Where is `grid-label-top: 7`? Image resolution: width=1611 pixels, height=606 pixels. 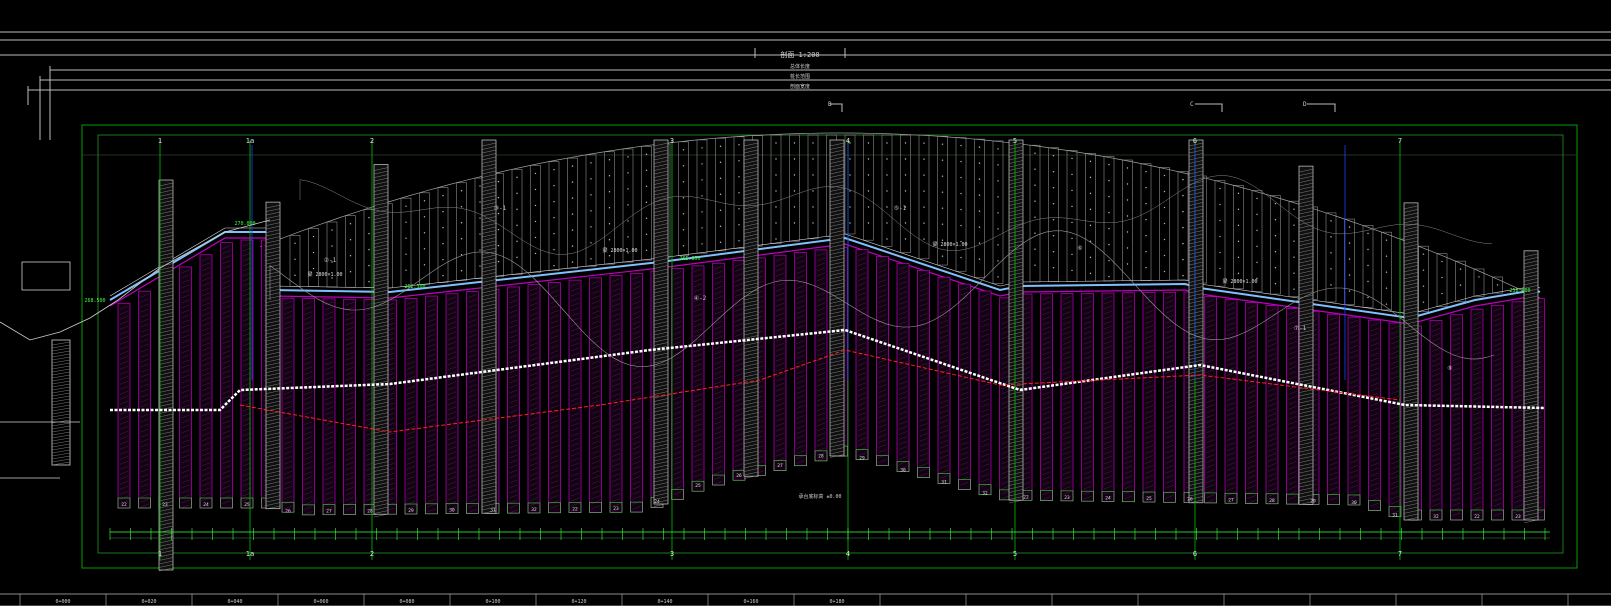
grid-label-top: 7 is located at coordinates (1400, 141).